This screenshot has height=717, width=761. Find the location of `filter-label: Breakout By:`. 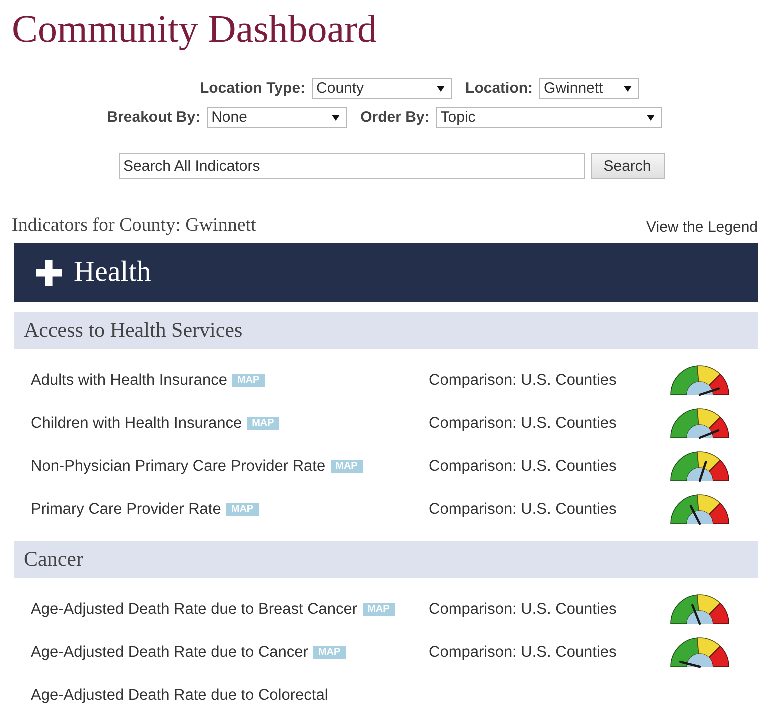

filter-label: Breakout By: is located at coordinates (154, 117).